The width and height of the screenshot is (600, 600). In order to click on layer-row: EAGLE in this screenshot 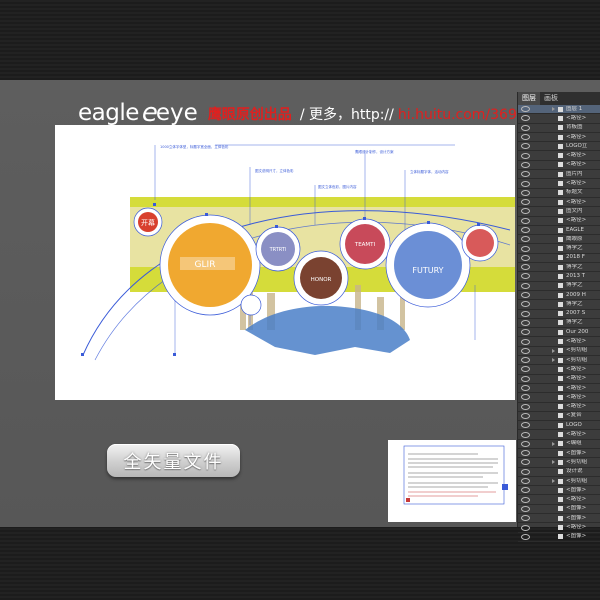, I will do `click(559, 231)`.